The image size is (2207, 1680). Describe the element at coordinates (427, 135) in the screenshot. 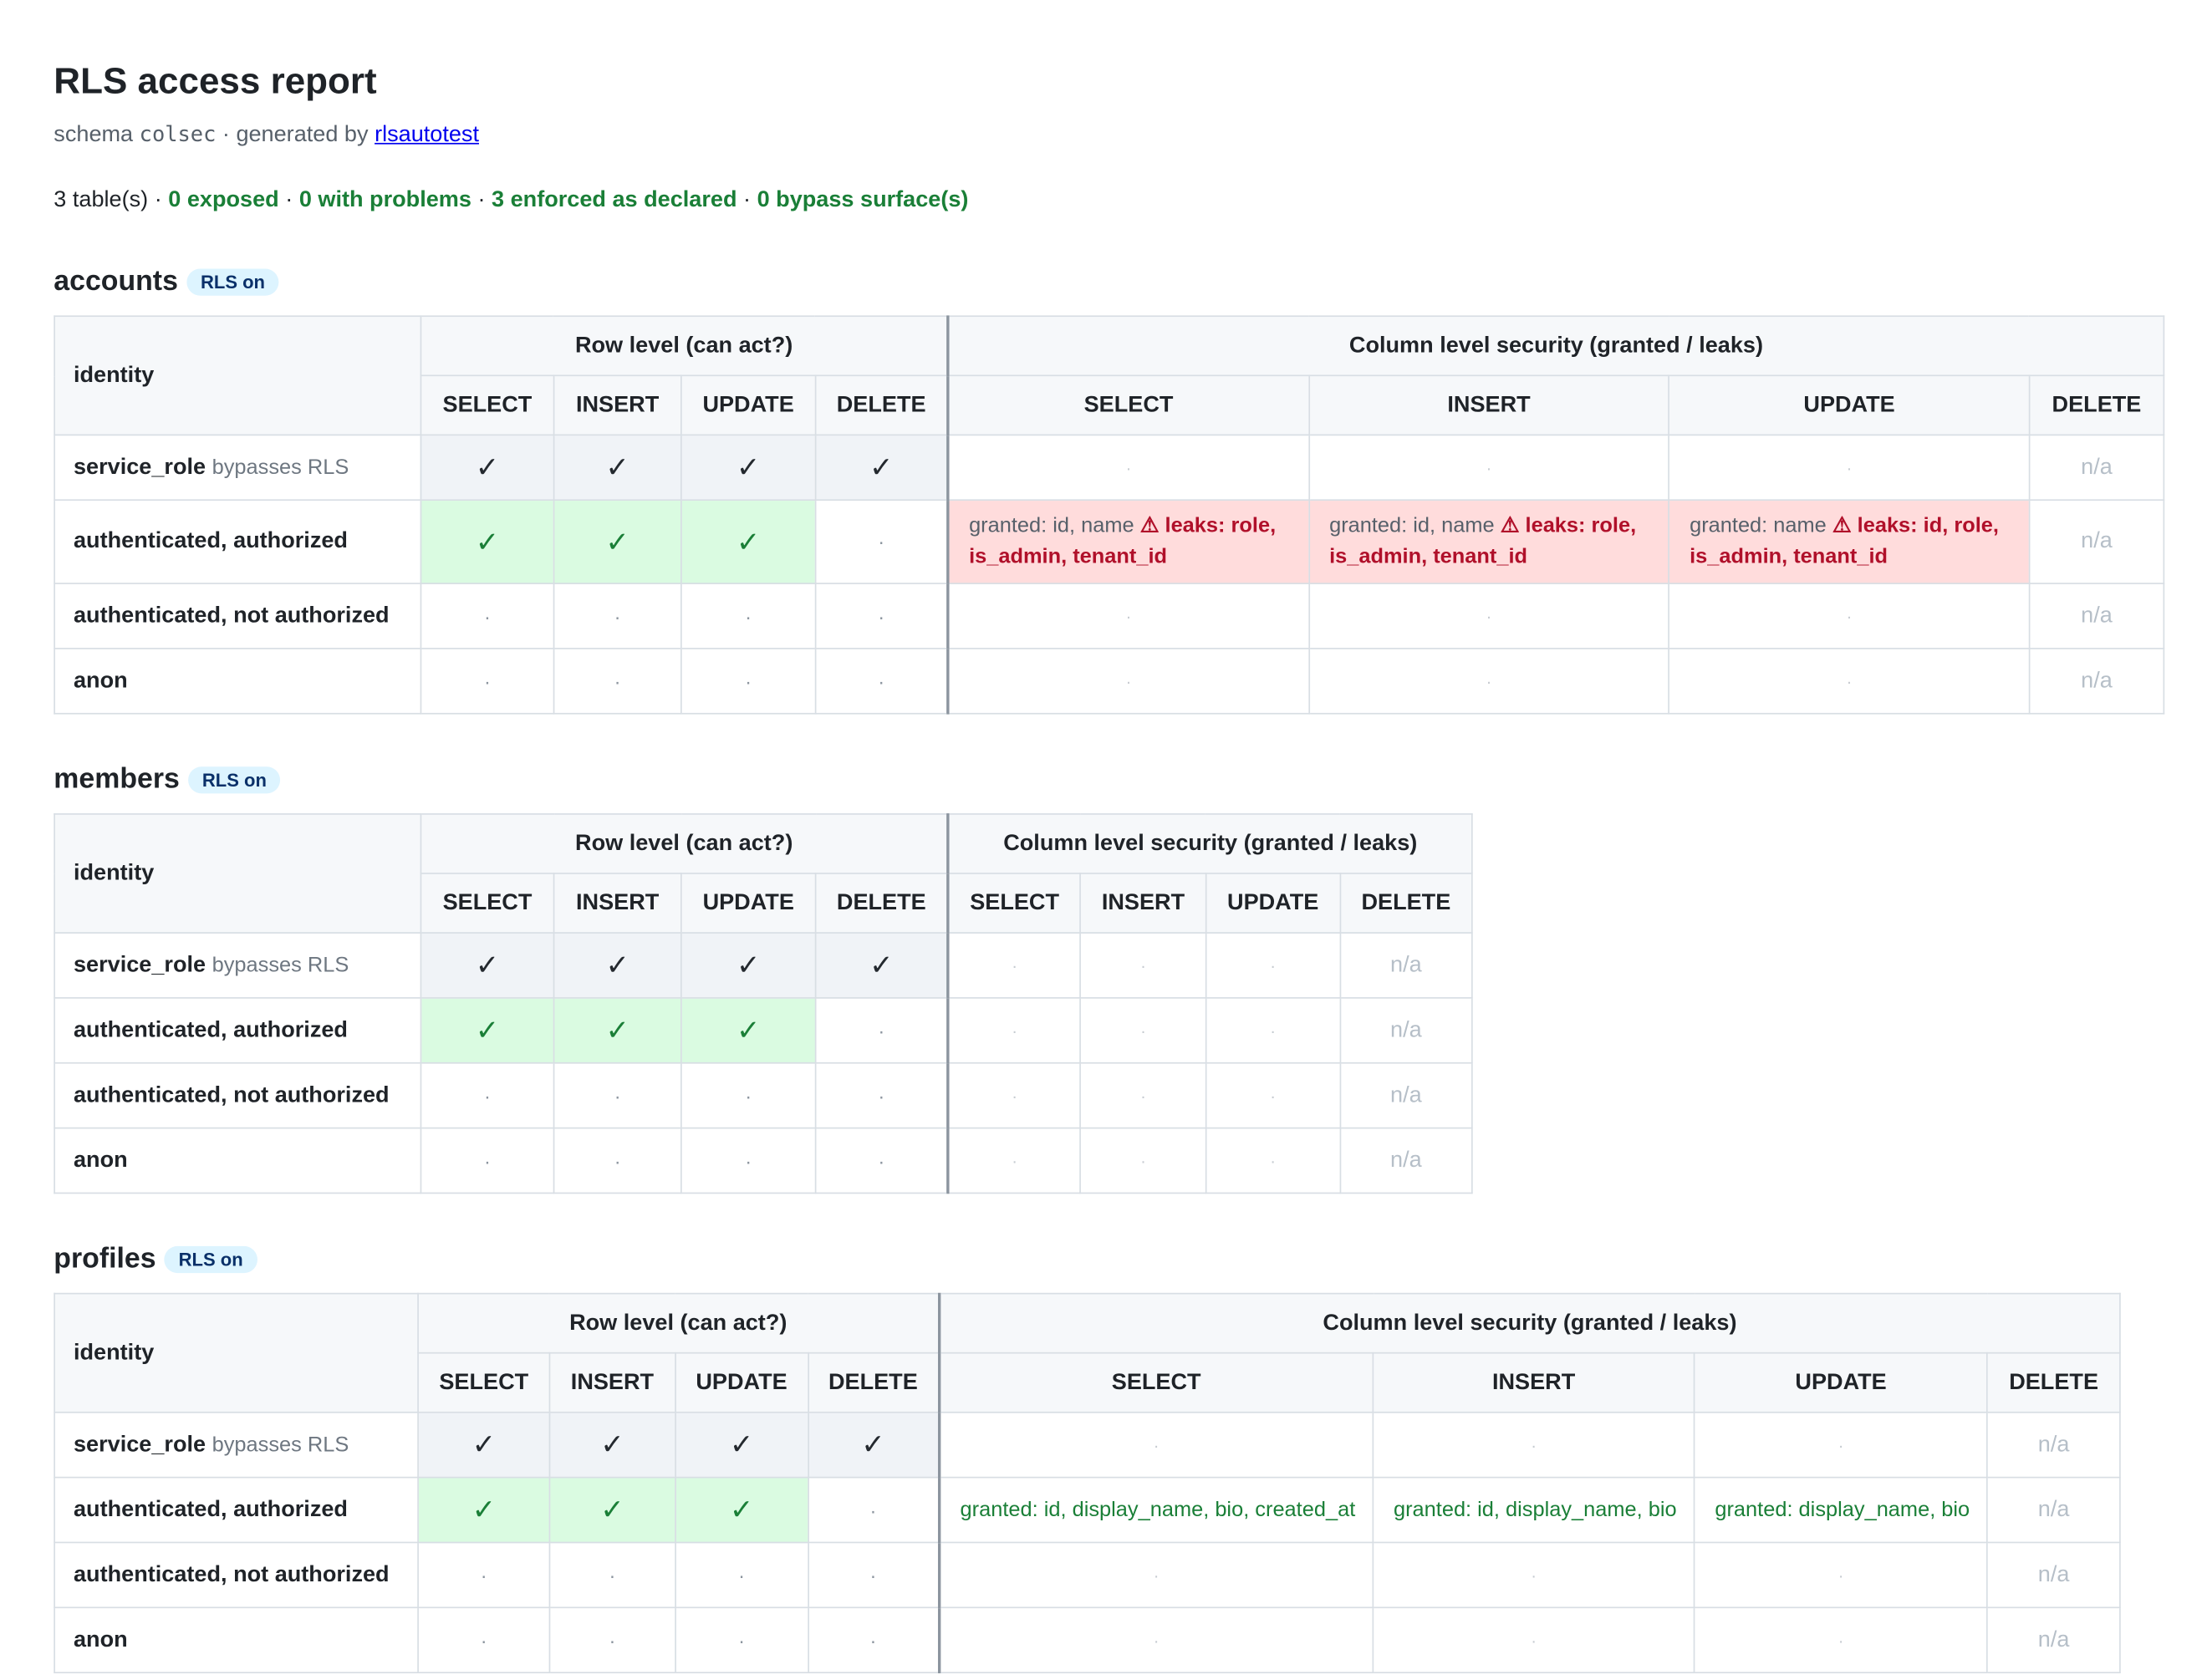

I see `generator-link: rlsautotest` at that location.